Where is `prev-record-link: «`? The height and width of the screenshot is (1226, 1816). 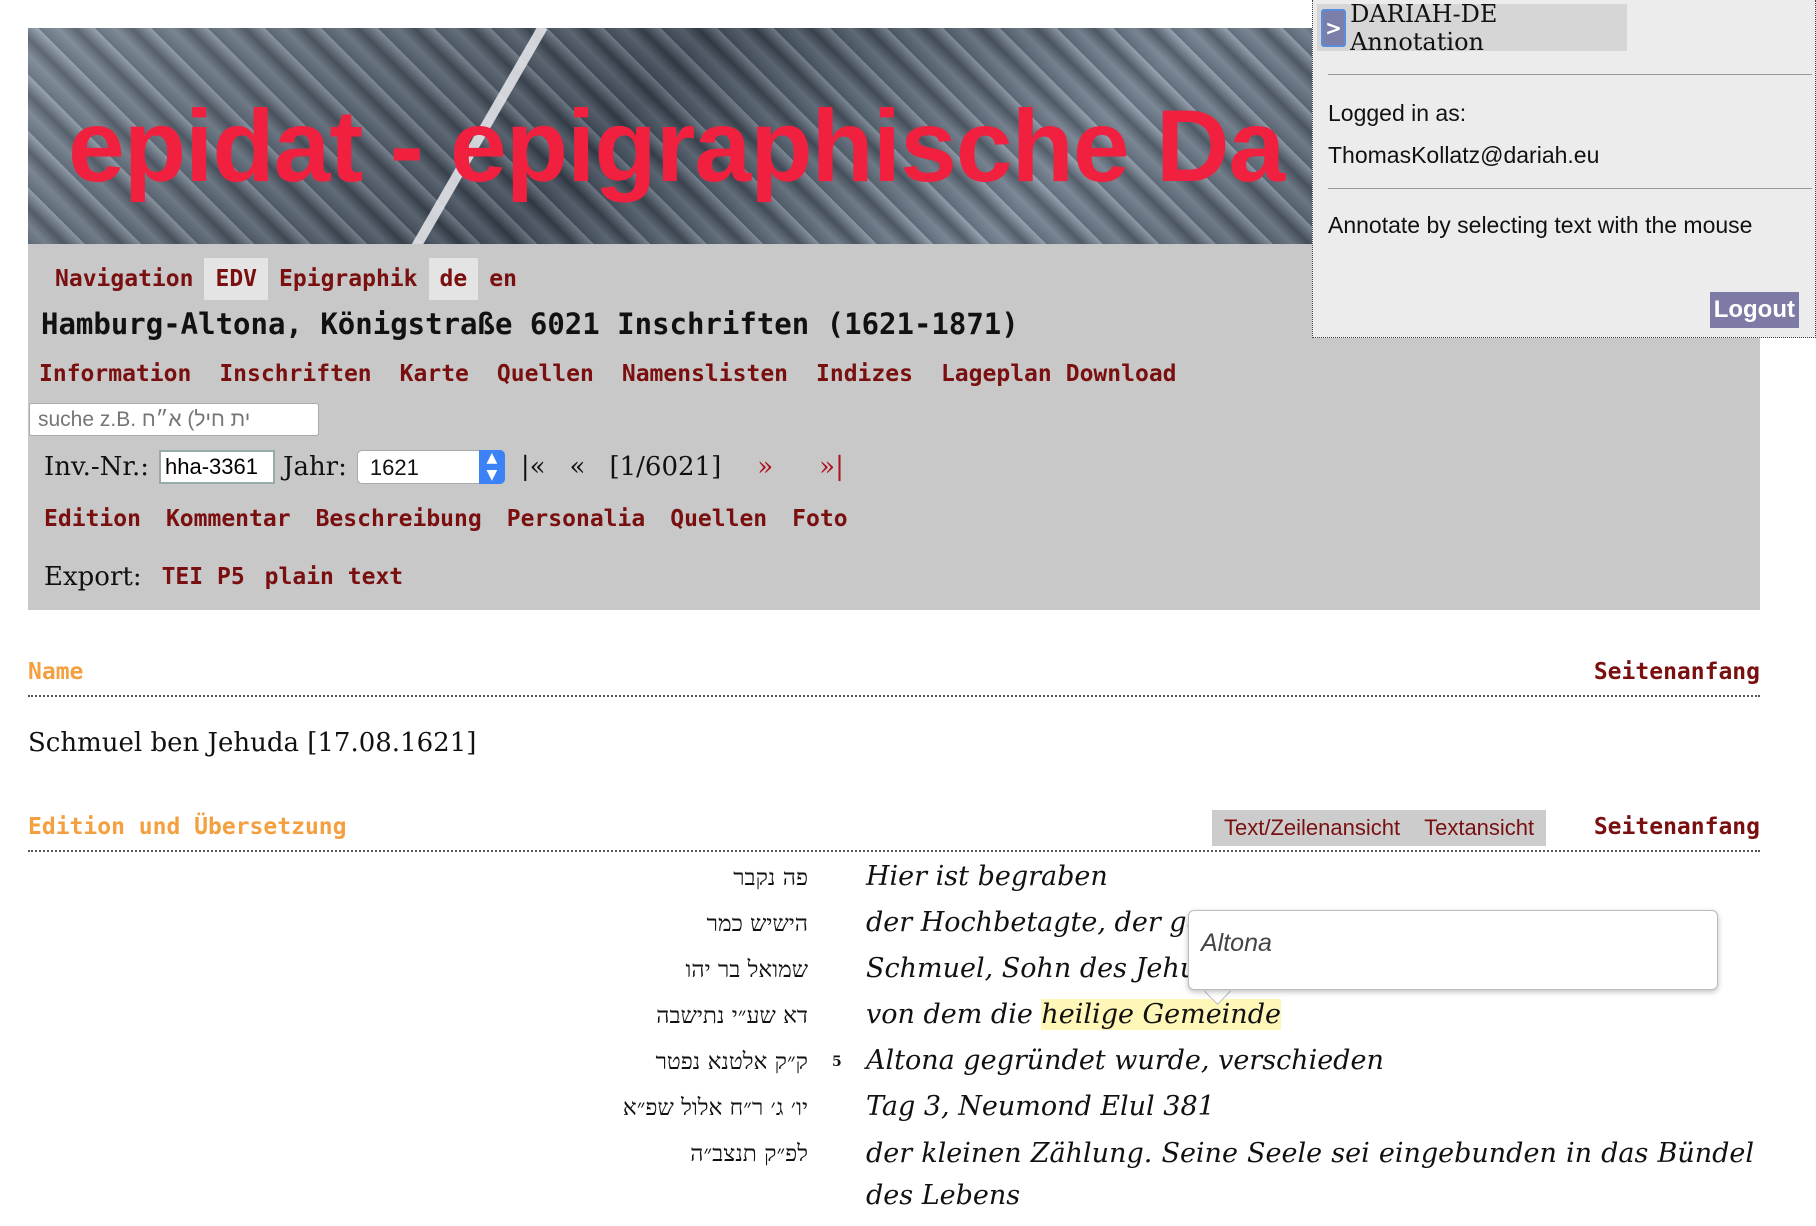 prev-record-link: « is located at coordinates (578, 467).